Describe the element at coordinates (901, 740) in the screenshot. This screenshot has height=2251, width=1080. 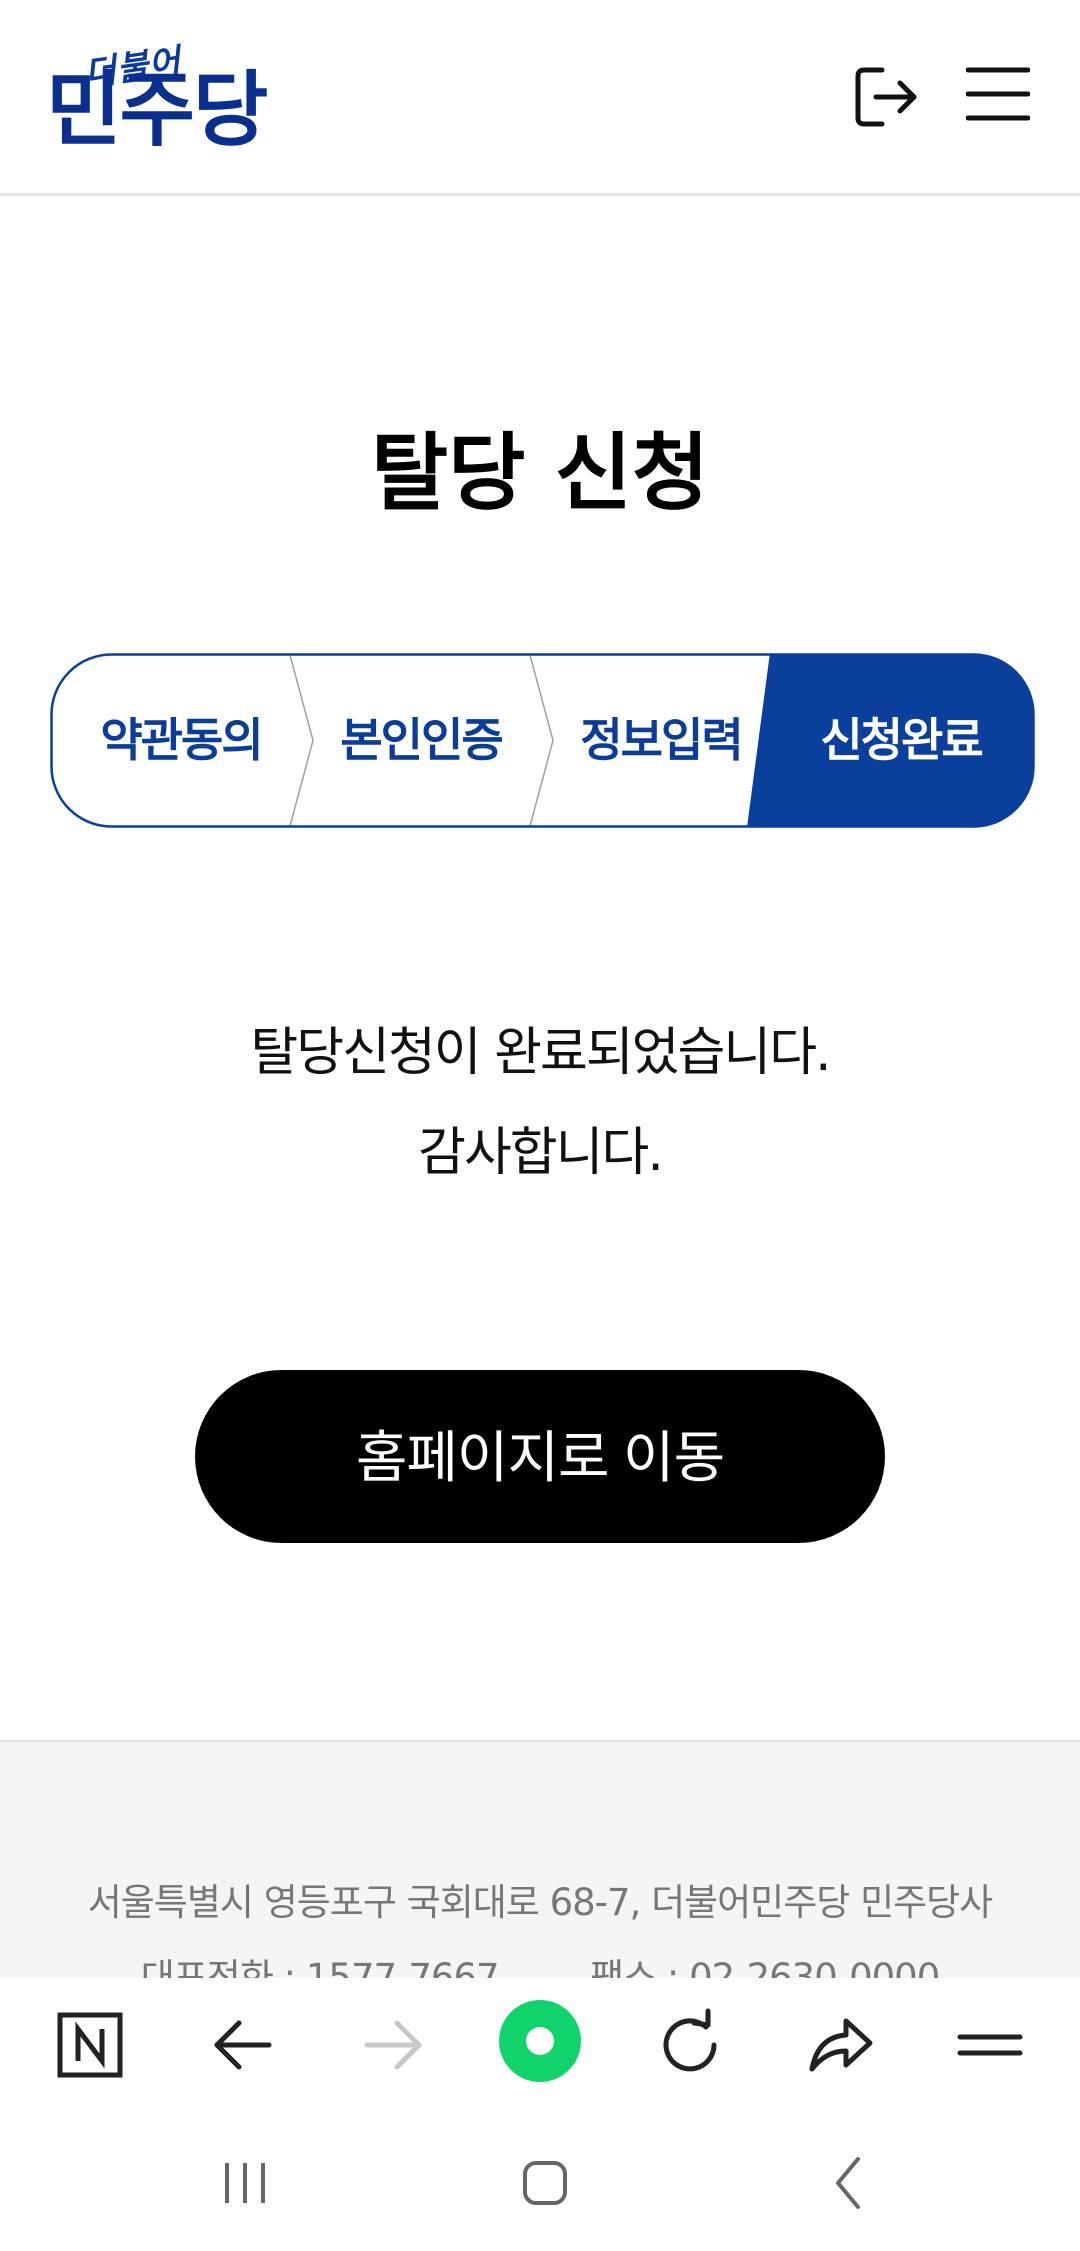
I see `step-complete: 신청완료` at that location.